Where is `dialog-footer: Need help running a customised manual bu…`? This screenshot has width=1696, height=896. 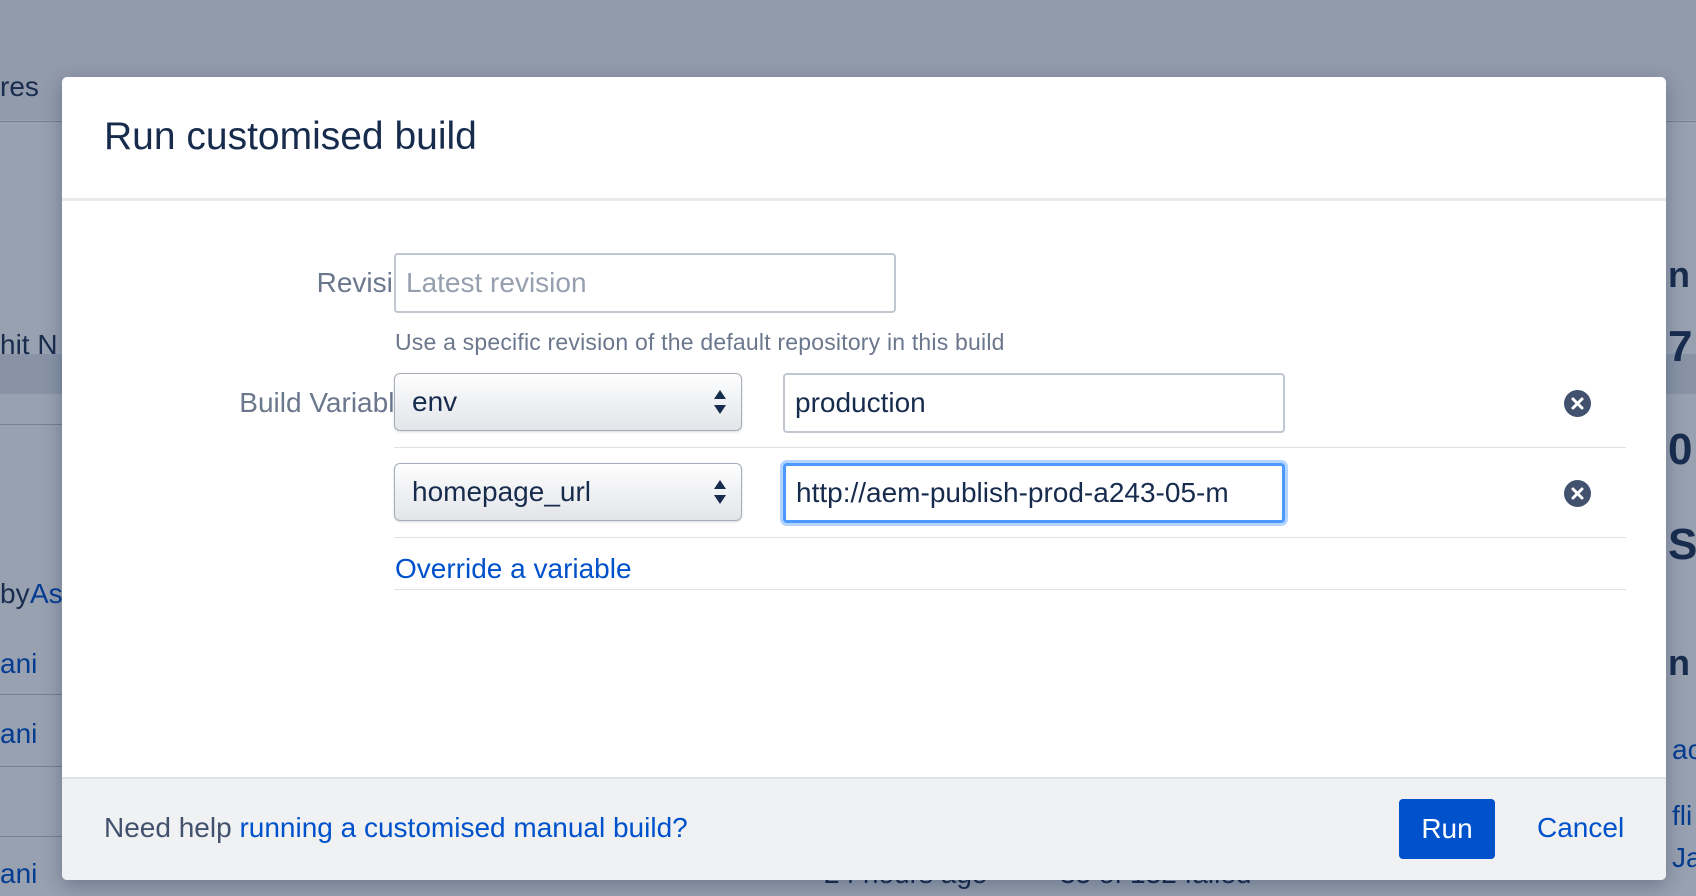 dialog-footer: Need help running a customised manual bu… is located at coordinates (864, 828).